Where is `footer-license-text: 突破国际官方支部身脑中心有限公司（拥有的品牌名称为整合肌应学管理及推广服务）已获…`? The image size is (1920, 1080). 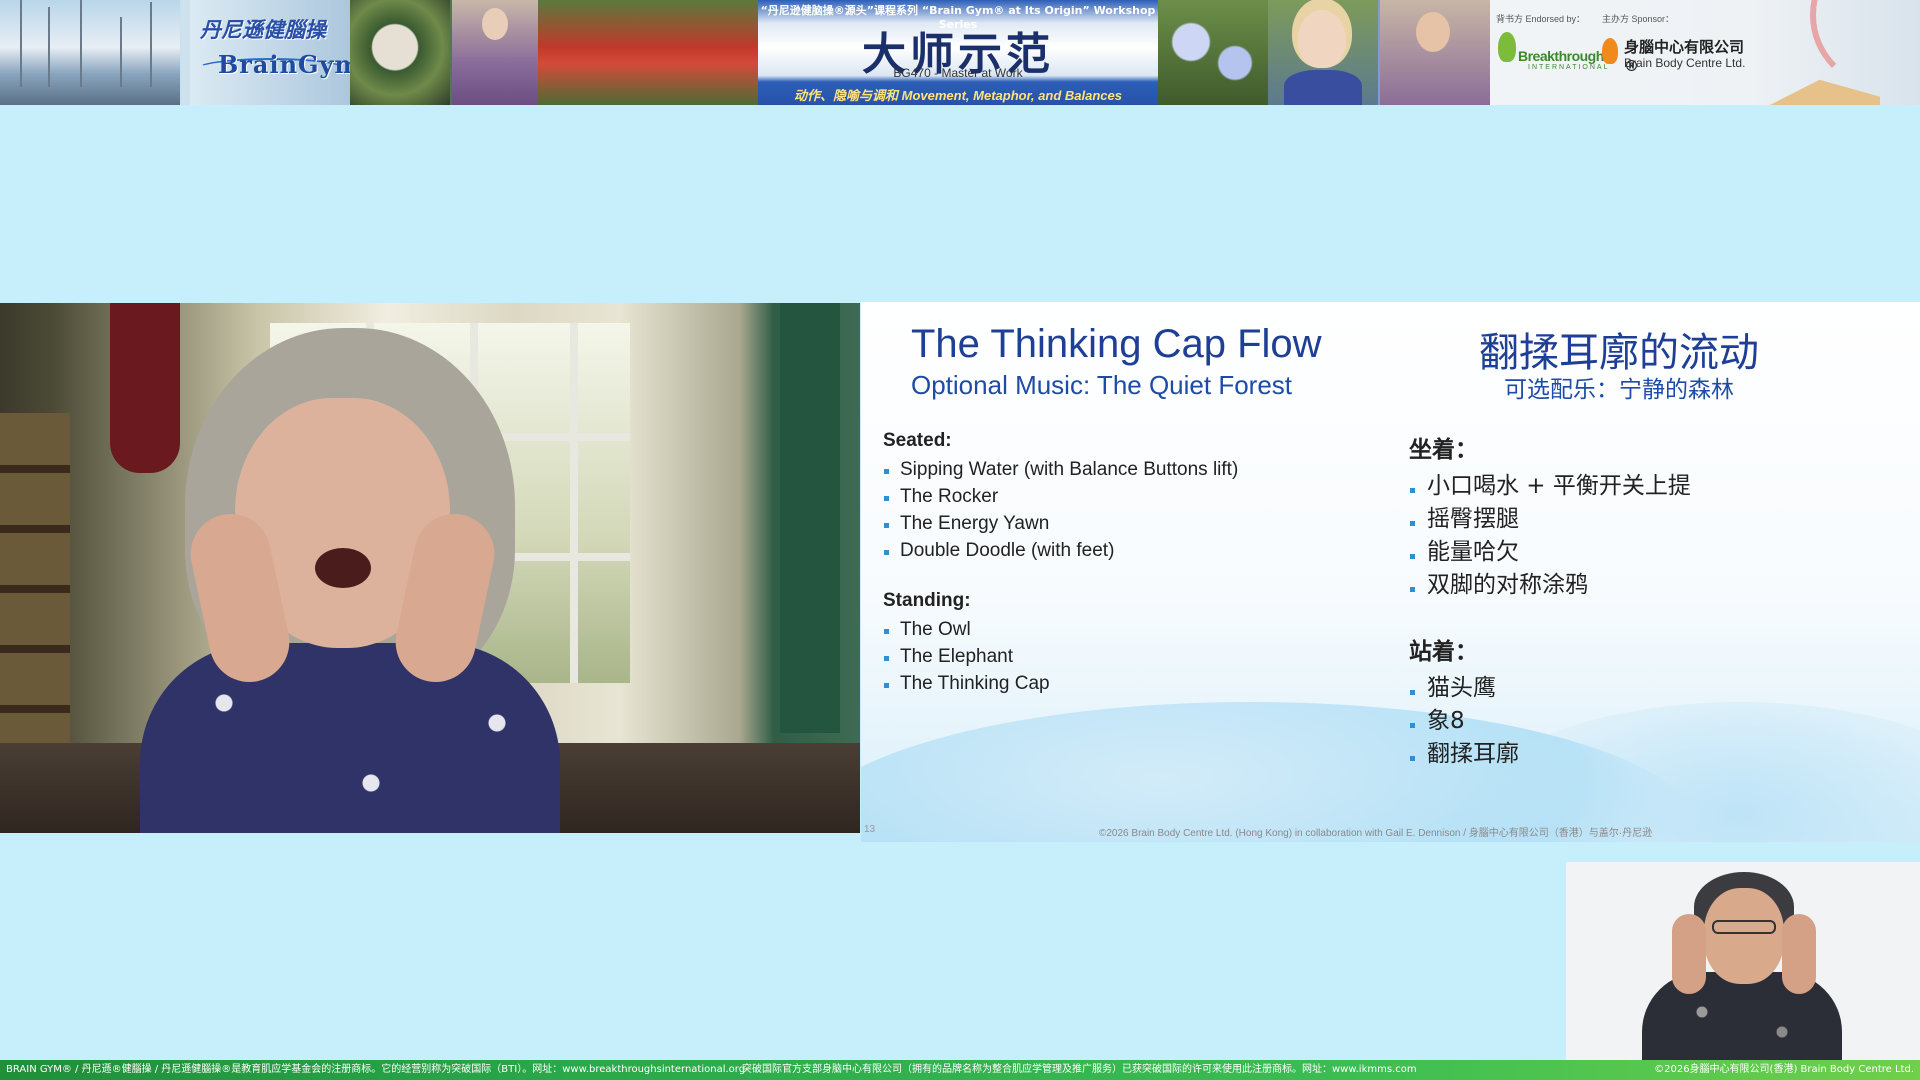
footer-license-text: 突破国际官方支部身脑中心有限公司（拥有的品牌名称为整合肌应学管理及推广服务）已获… is located at coordinates (1079, 1069).